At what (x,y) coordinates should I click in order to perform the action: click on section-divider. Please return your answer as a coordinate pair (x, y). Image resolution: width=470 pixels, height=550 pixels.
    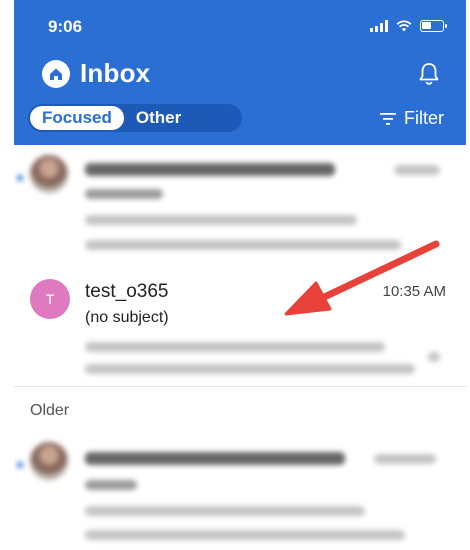
    Looking at the image, I should click on (240, 386).